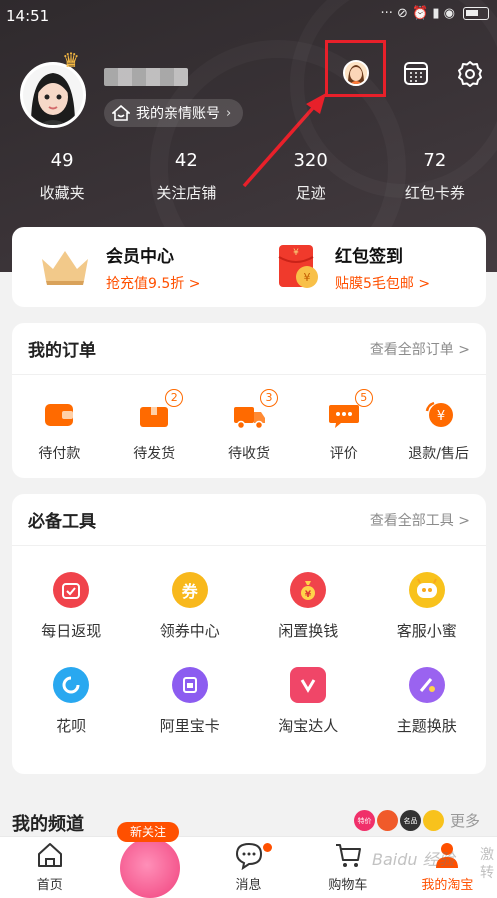 The width and height of the screenshot is (497, 898). I want to click on palette-icon, so click(426, 685).